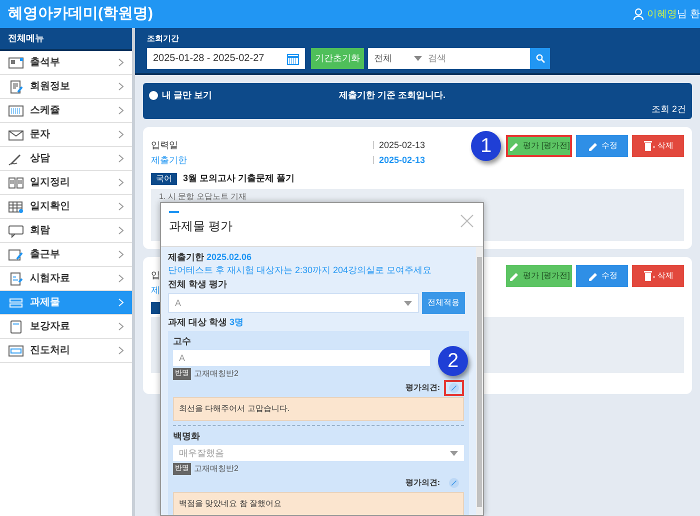 The width and height of the screenshot is (700, 516). Describe the element at coordinates (16, 231) in the screenshot. I see `chat-icon` at that location.